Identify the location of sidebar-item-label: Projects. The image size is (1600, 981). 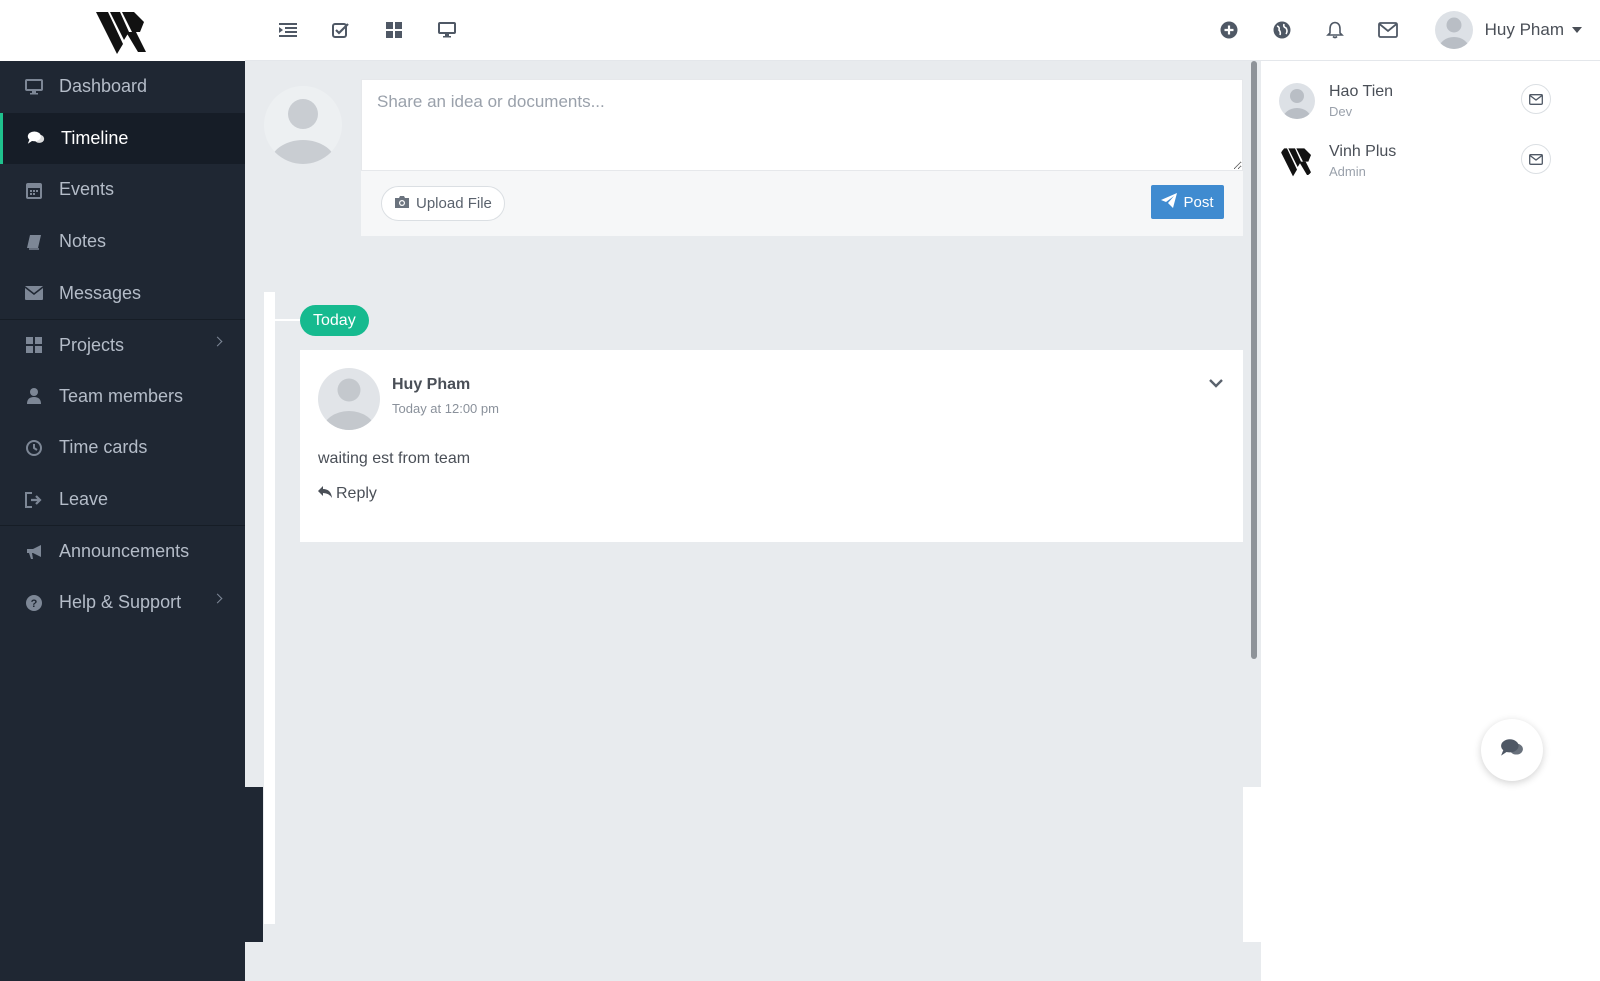
(92, 344).